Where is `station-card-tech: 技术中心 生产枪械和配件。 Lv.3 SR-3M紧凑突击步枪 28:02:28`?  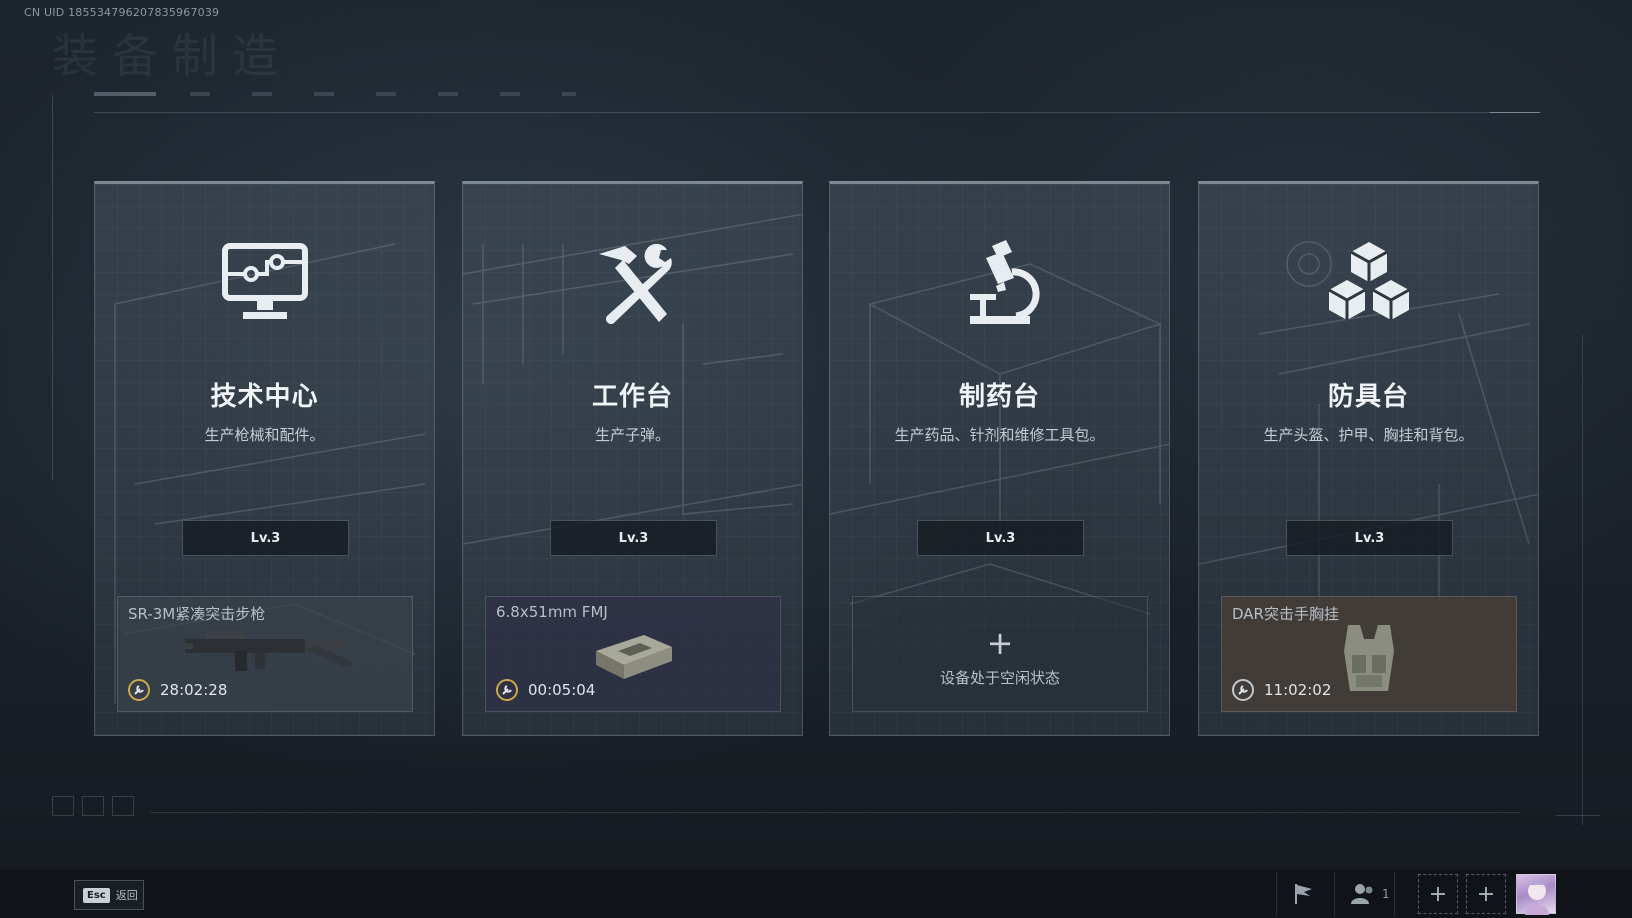
station-card-tech: 技术中心 生产枪械和配件。 Lv.3 SR-3M紧凑突击步枪 28:02:28 is located at coordinates (264, 458).